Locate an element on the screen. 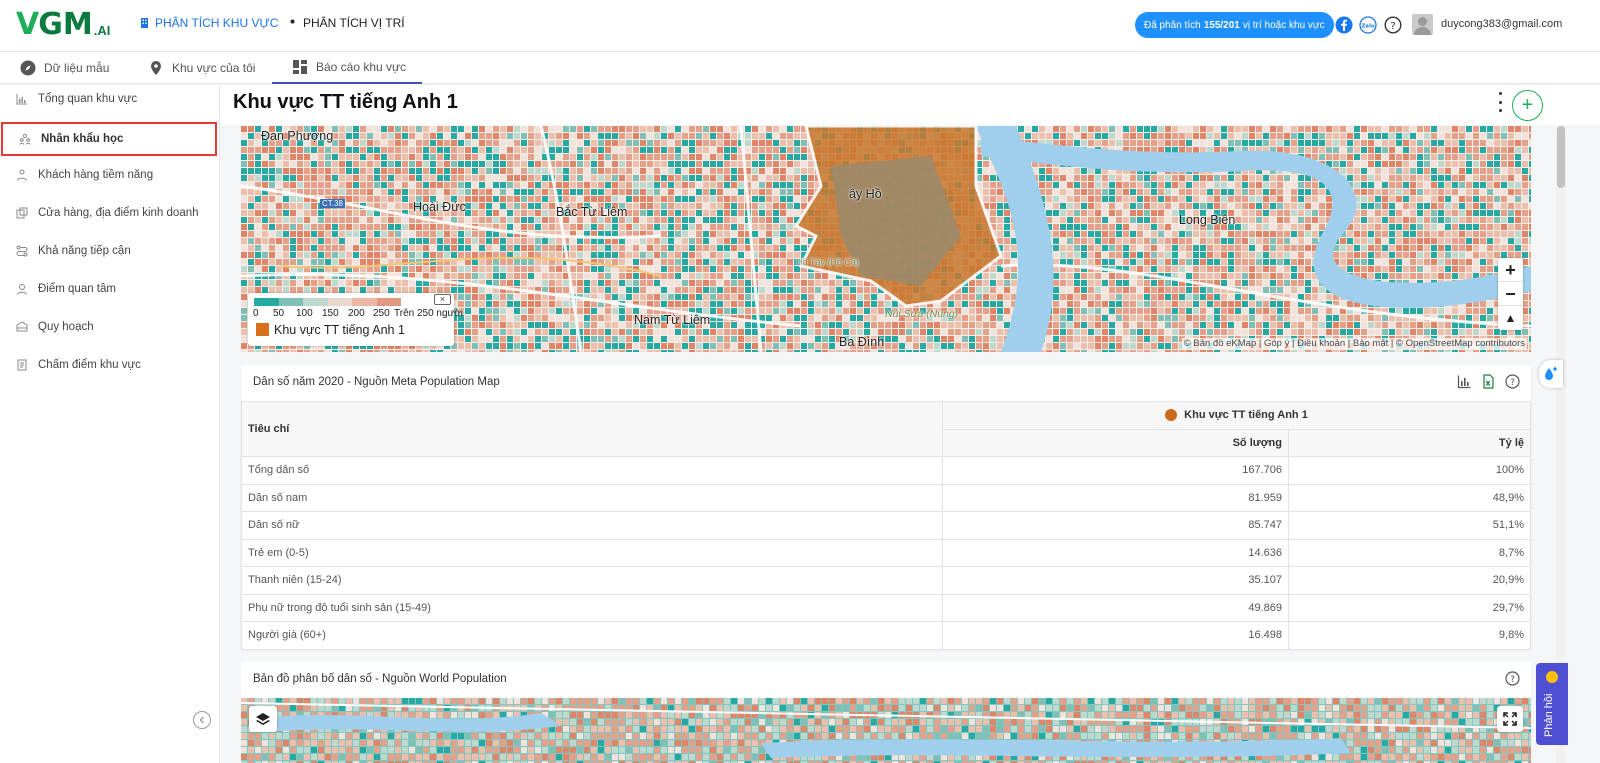  poi-icon is located at coordinates (22, 289).